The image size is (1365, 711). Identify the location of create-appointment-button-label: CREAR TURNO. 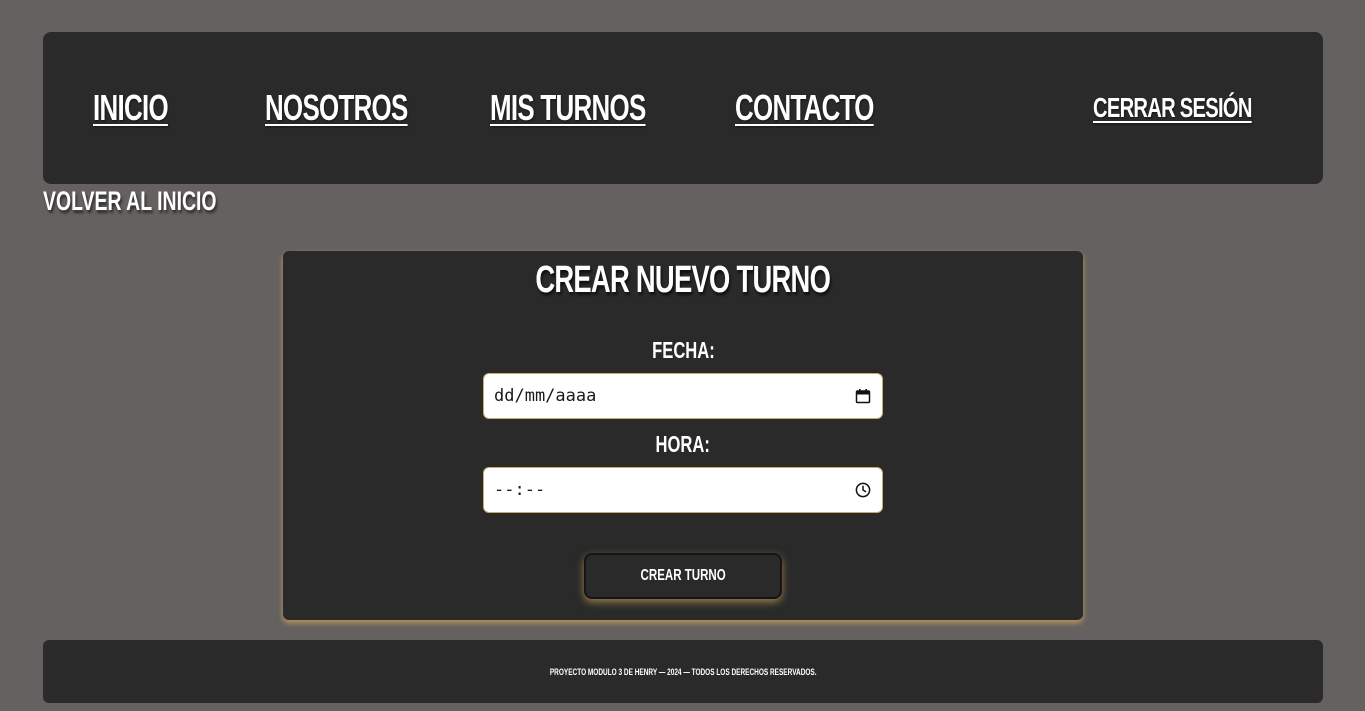
(683, 575).